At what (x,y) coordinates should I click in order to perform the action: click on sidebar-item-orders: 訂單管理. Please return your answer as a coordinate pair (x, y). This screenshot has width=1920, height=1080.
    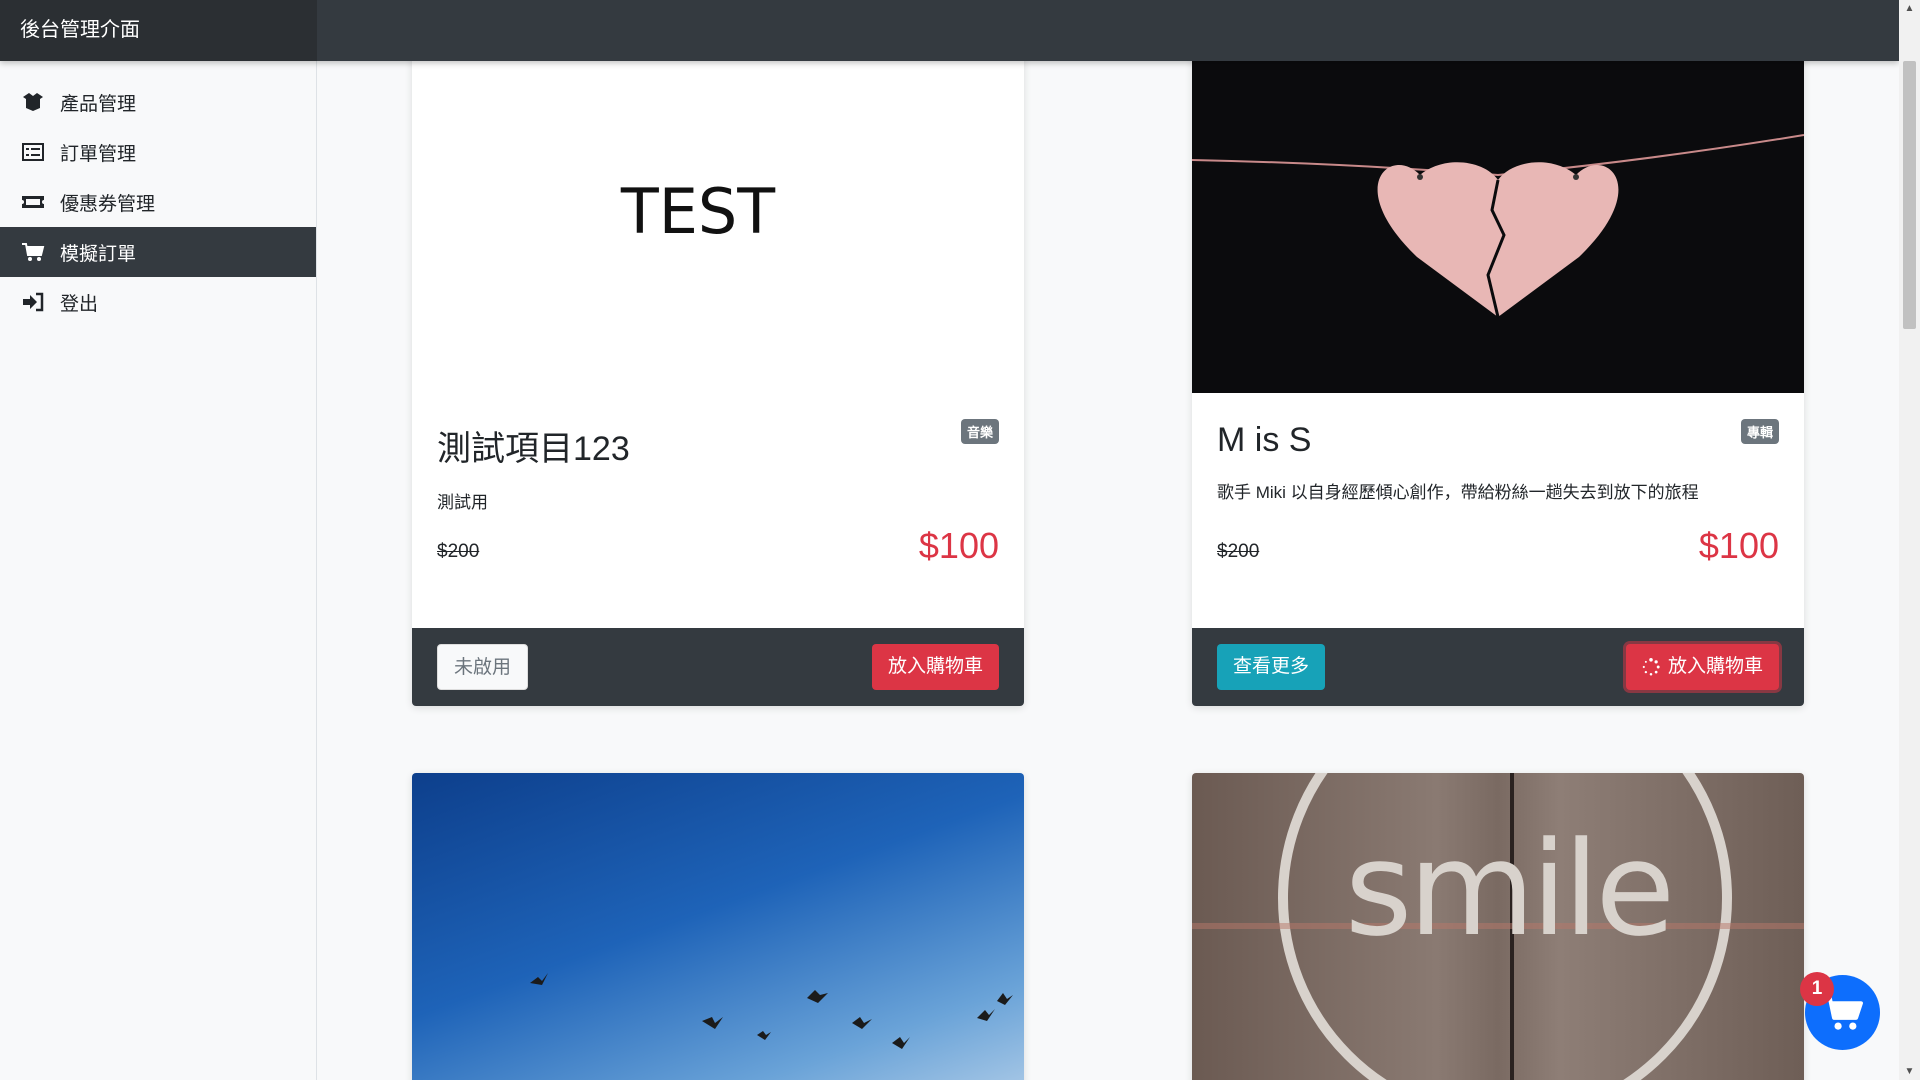
    Looking at the image, I should click on (158, 152).